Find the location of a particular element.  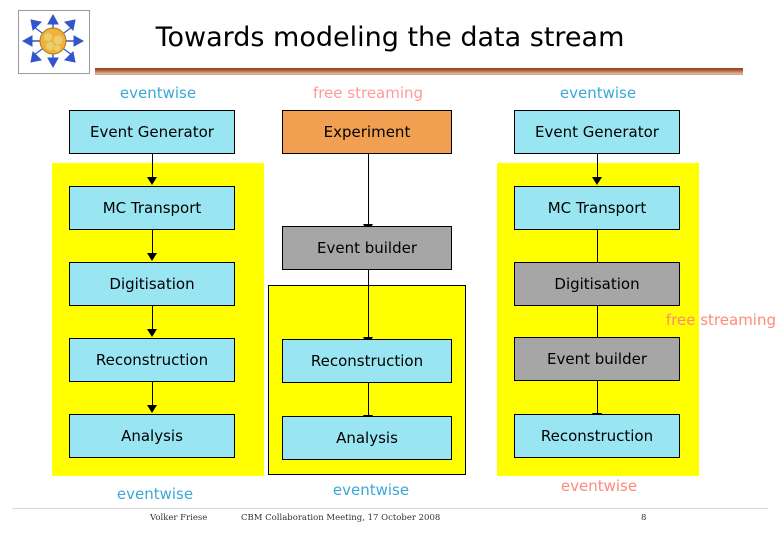

arrow-right-1-head is located at coordinates (597, 181).